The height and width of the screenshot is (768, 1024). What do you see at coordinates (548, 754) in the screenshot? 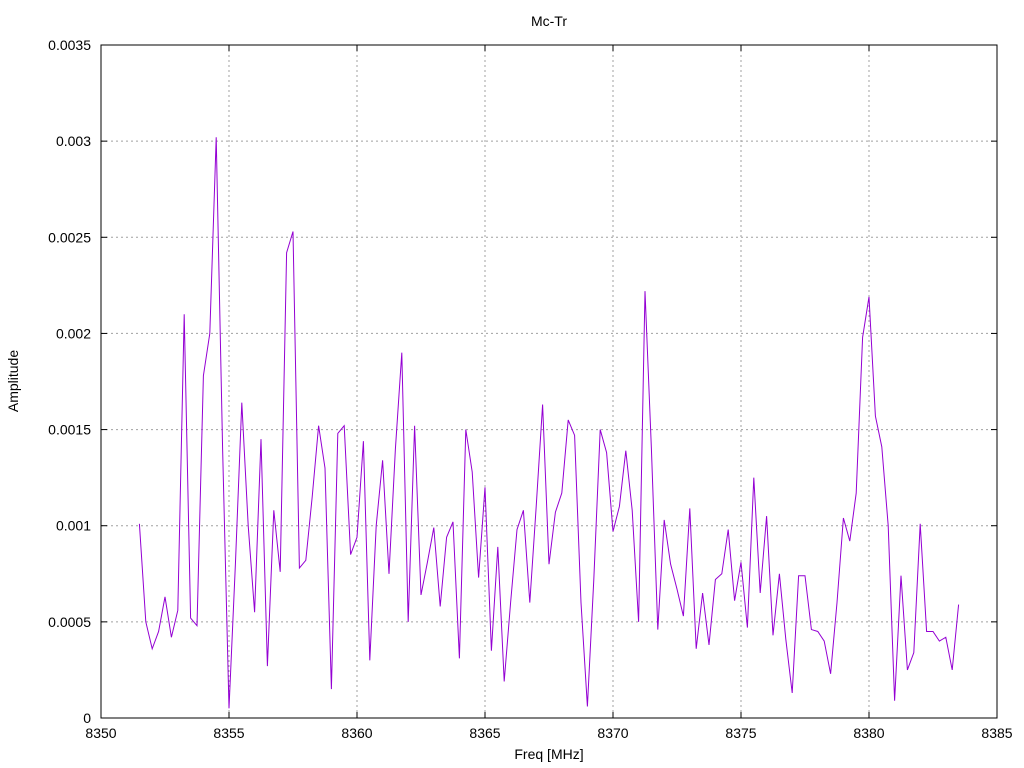
I see `x-axis-label: Freq [MHz]` at bounding box center [548, 754].